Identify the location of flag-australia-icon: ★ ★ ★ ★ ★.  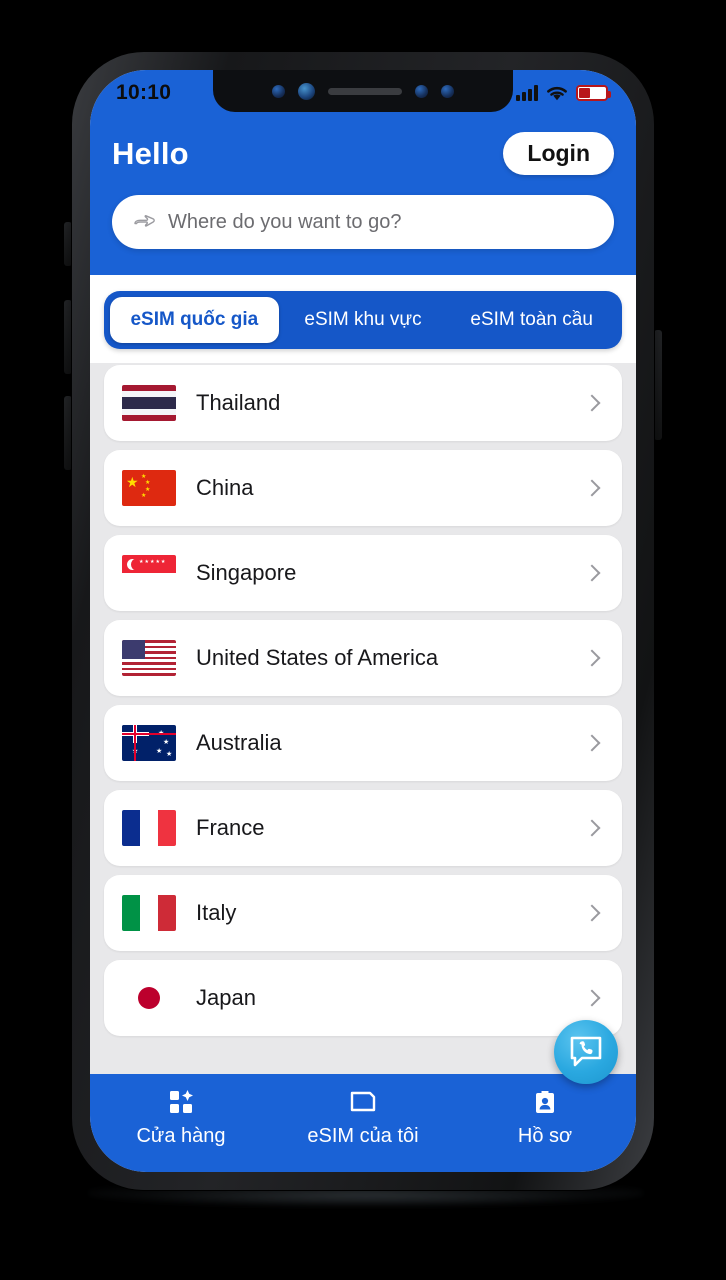
(149, 743).